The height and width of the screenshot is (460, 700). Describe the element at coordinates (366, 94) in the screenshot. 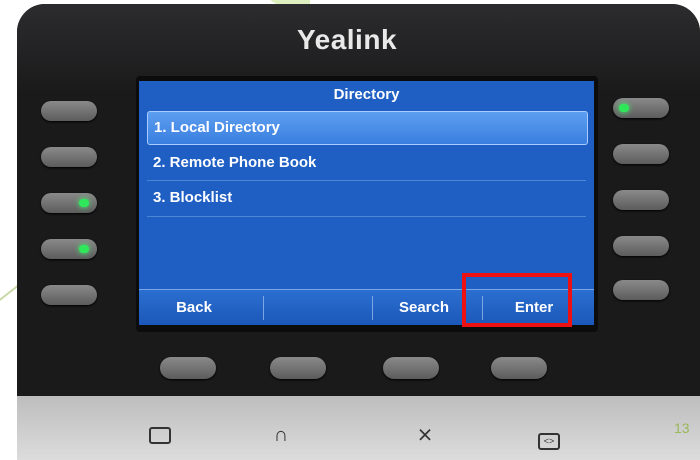

I see `screen-title: Directory` at that location.